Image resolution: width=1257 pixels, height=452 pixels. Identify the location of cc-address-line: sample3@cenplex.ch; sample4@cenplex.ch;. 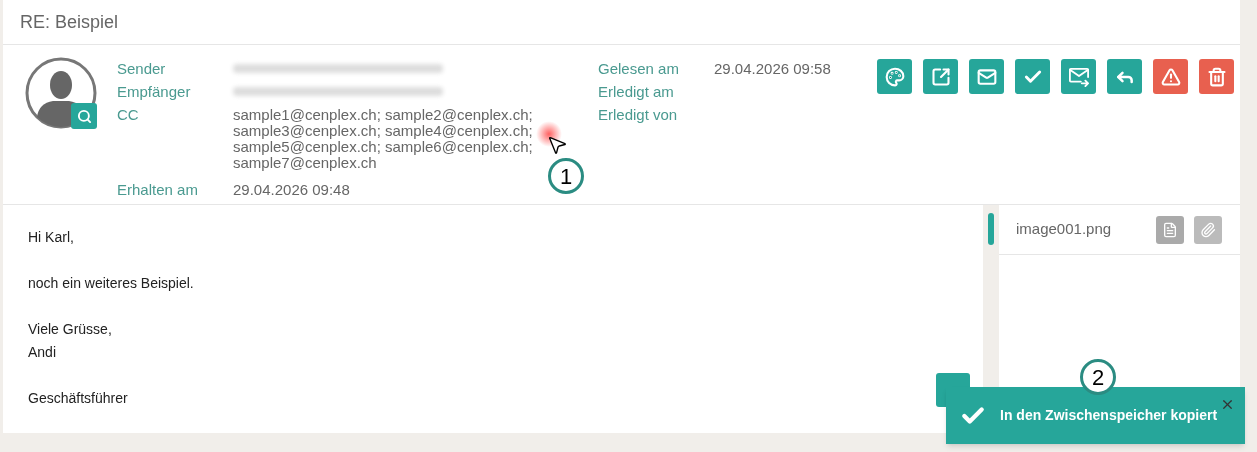
(383, 131).